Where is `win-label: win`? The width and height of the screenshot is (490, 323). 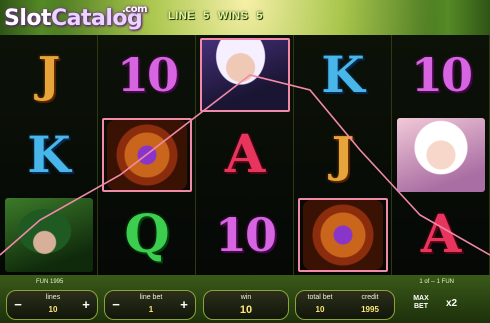 win-label: win is located at coordinates (246, 297).